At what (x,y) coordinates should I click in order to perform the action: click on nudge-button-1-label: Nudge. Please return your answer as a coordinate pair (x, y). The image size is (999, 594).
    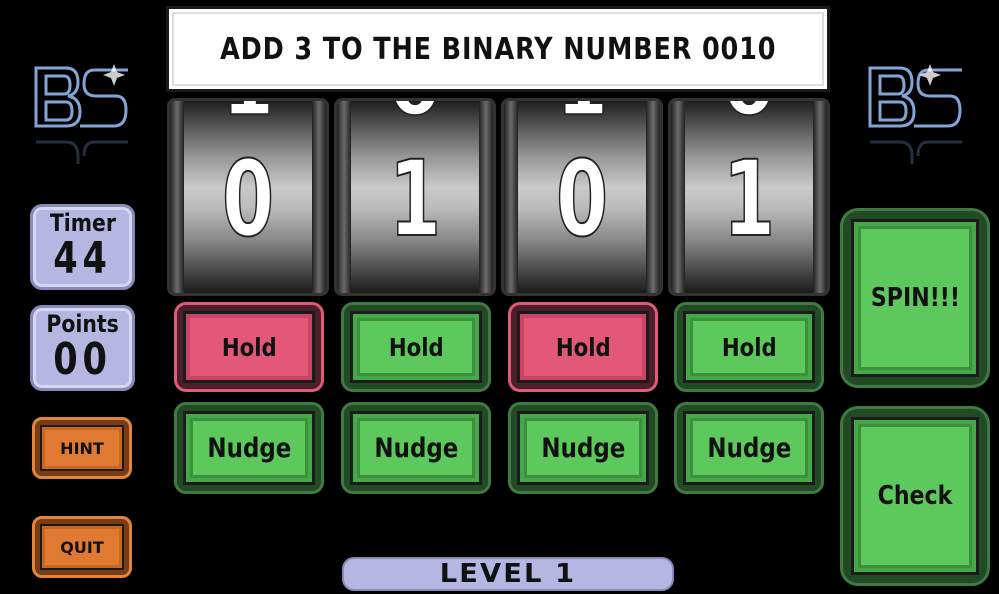
    Looking at the image, I should click on (249, 448).